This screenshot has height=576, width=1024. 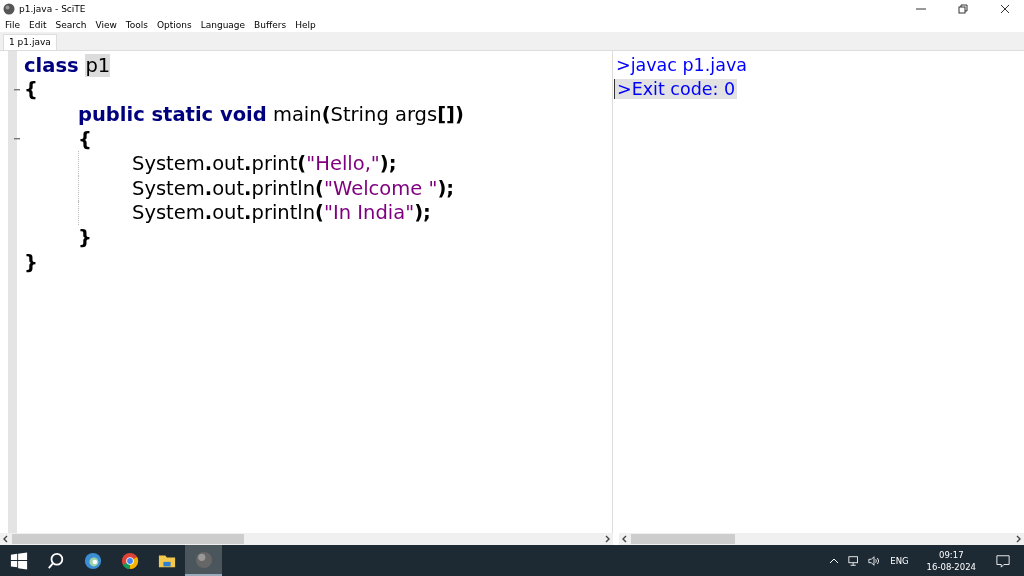 I want to click on menu-item: Help, so click(x=305, y=24).